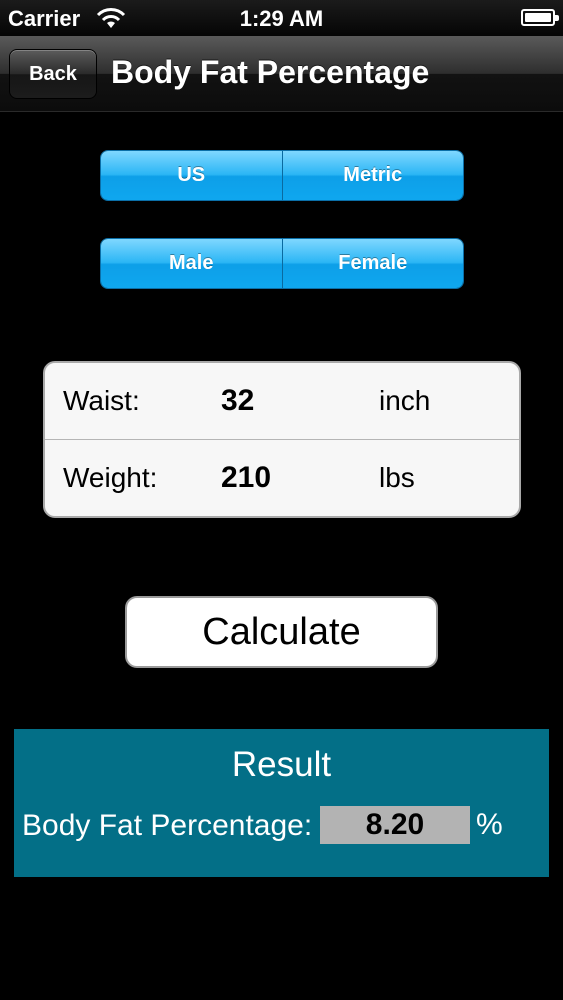 This screenshot has height=1000, width=563. Describe the element at coordinates (282, 401) in the screenshot. I see `waist-row: Waist: 32 inch` at that location.